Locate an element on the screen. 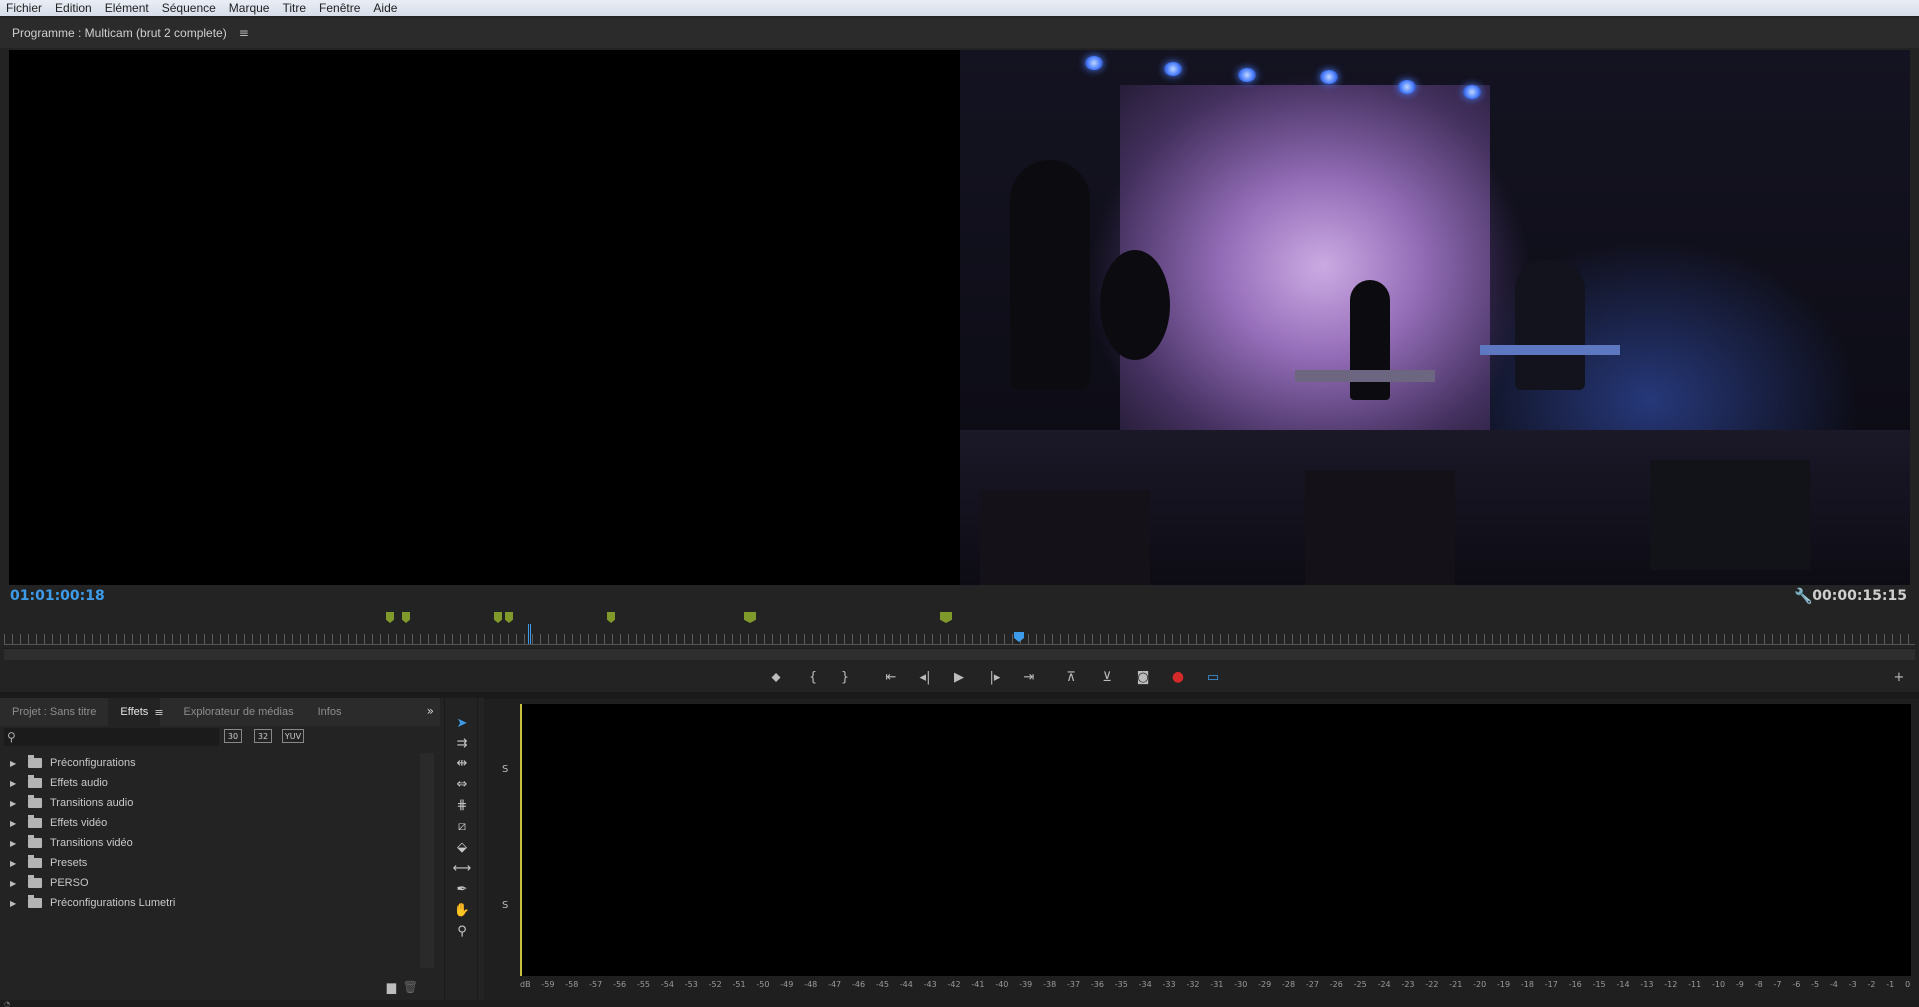 Image resolution: width=1919 pixels, height=1007 pixels. tab-effets: Effets is located at coordinates (134, 712).